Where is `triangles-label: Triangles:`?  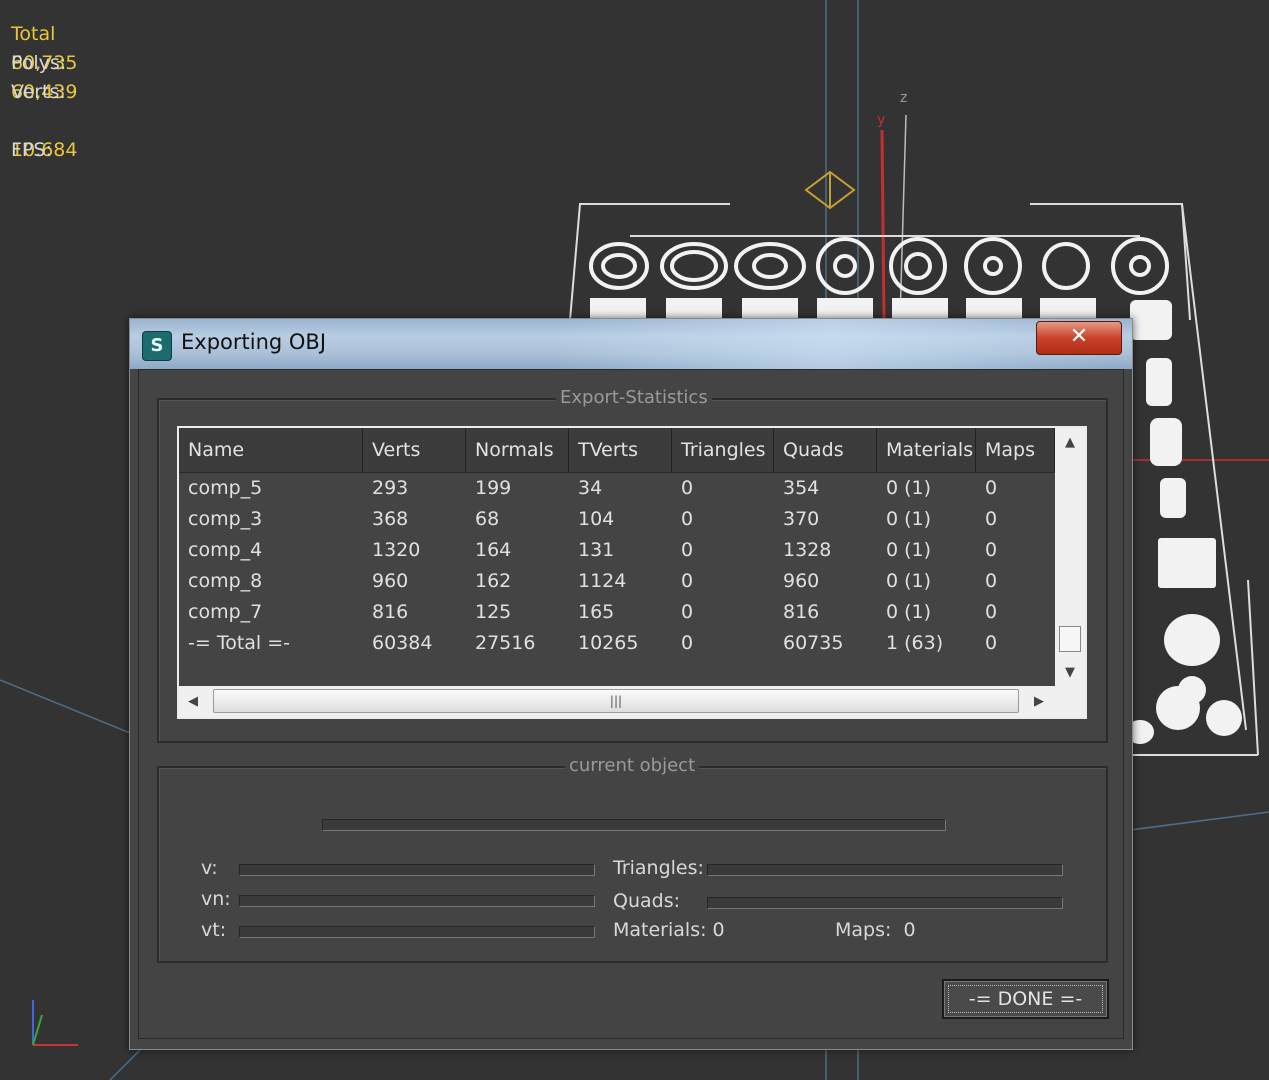 triangles-label: Triangles: is located at coordinates (658, 868).